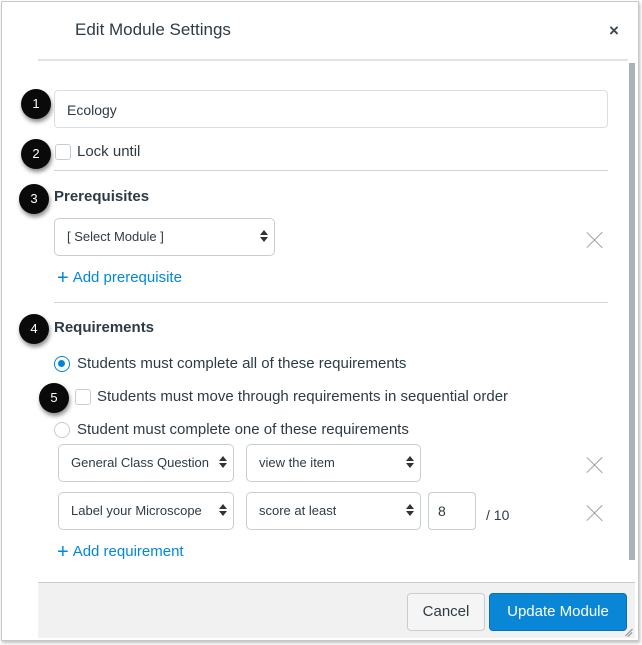 The width and height of the screenshot is (642, 645). I want to click on callout-badge-3: 3, so click(34, 199).